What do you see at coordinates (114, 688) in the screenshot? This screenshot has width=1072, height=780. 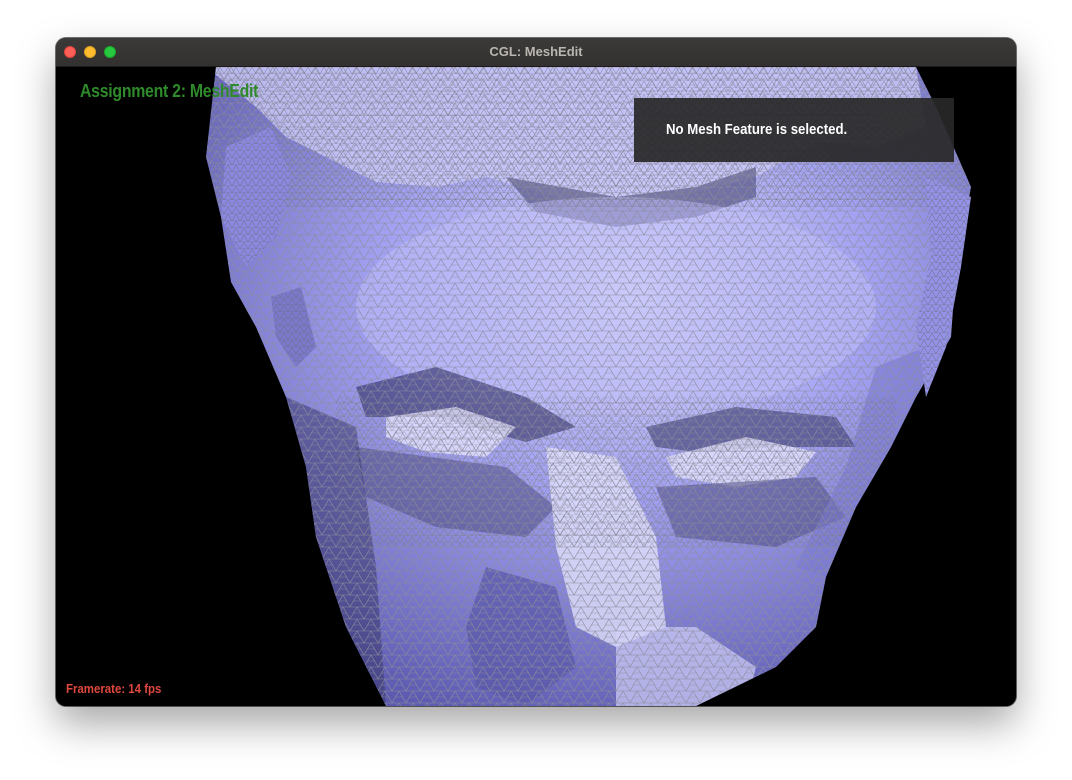 I see `framerate-readout: Framerate: 14 fps` at bounding box center [114, 688].